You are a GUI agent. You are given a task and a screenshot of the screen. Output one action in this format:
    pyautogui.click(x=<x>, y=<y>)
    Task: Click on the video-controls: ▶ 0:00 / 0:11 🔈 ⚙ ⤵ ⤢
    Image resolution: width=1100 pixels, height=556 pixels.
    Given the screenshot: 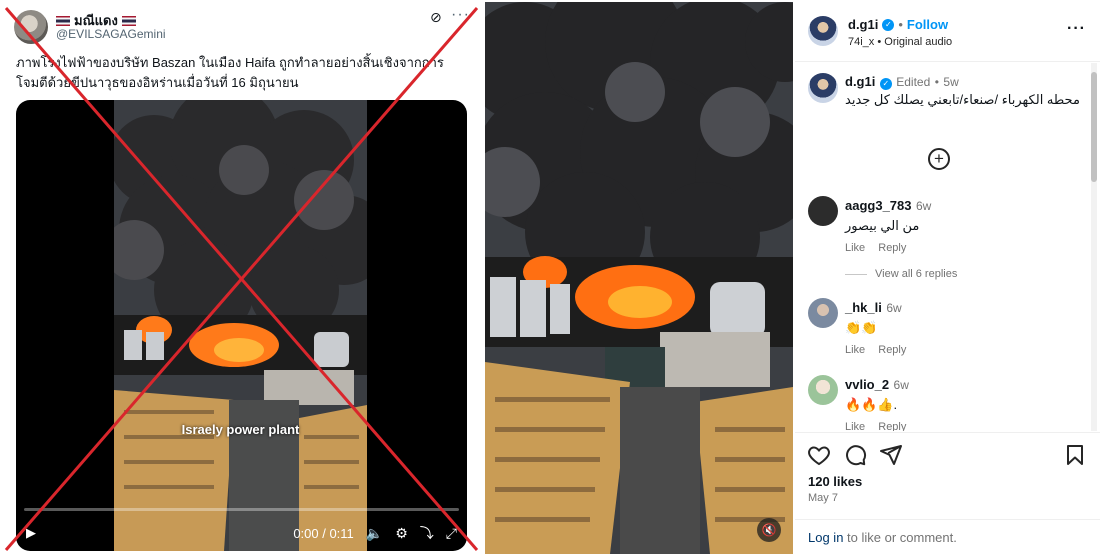 What is the action you would take?
    pyautogui.click(x=241, y=533)
    